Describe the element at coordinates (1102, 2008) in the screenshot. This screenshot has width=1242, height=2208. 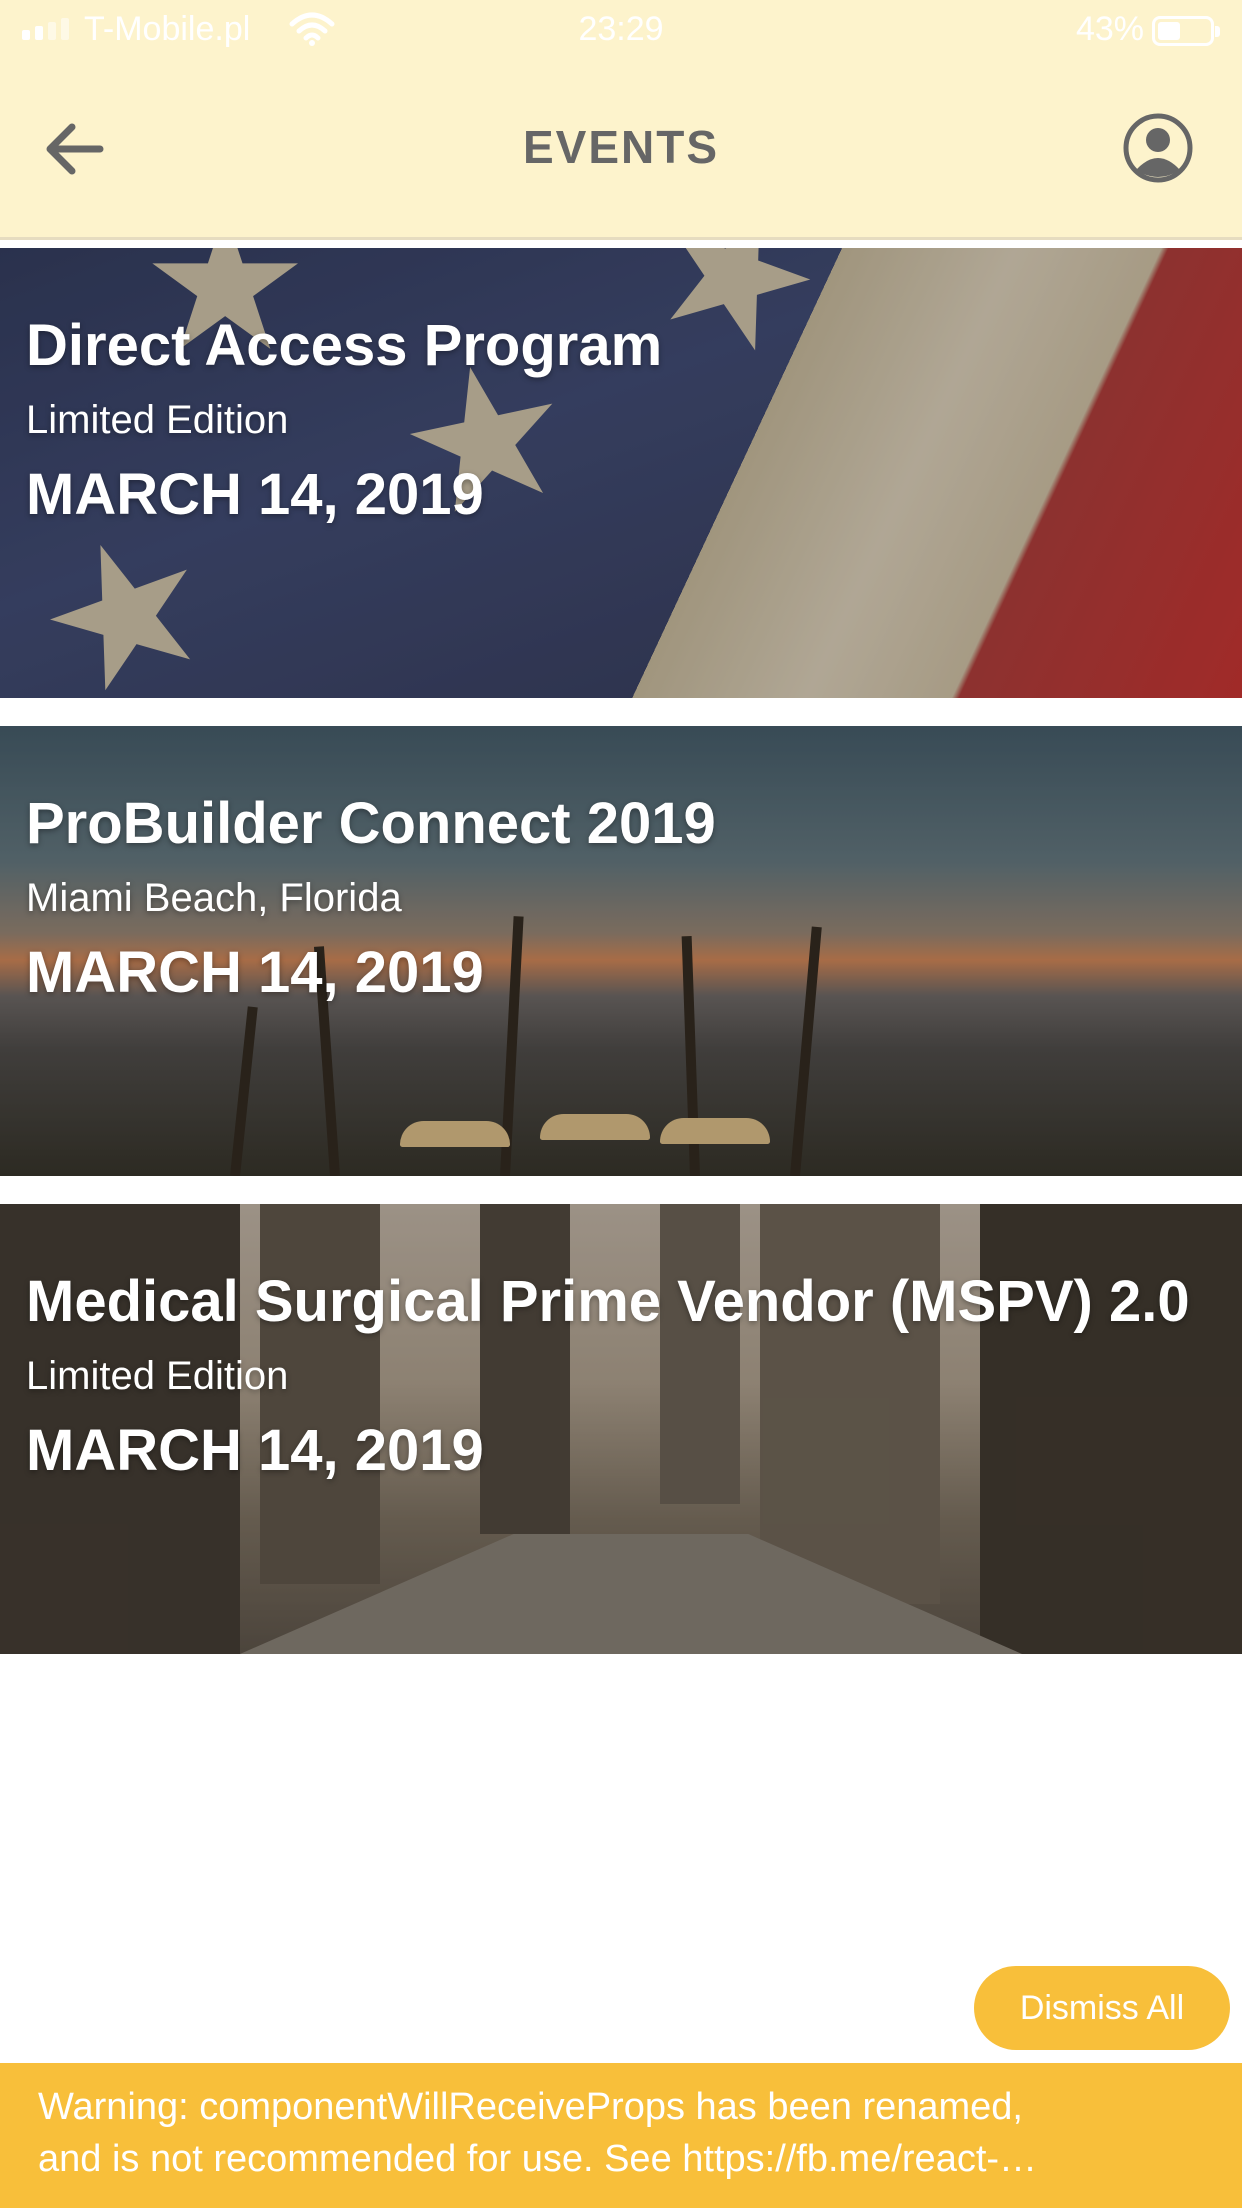
I see `dismiss-all-button: Dismiss All` at that location.